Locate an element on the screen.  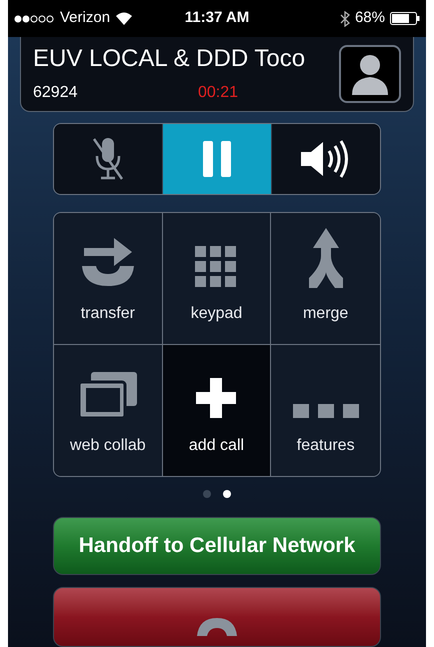
call-timer: 00:21 is located at coordinates (218, 93).